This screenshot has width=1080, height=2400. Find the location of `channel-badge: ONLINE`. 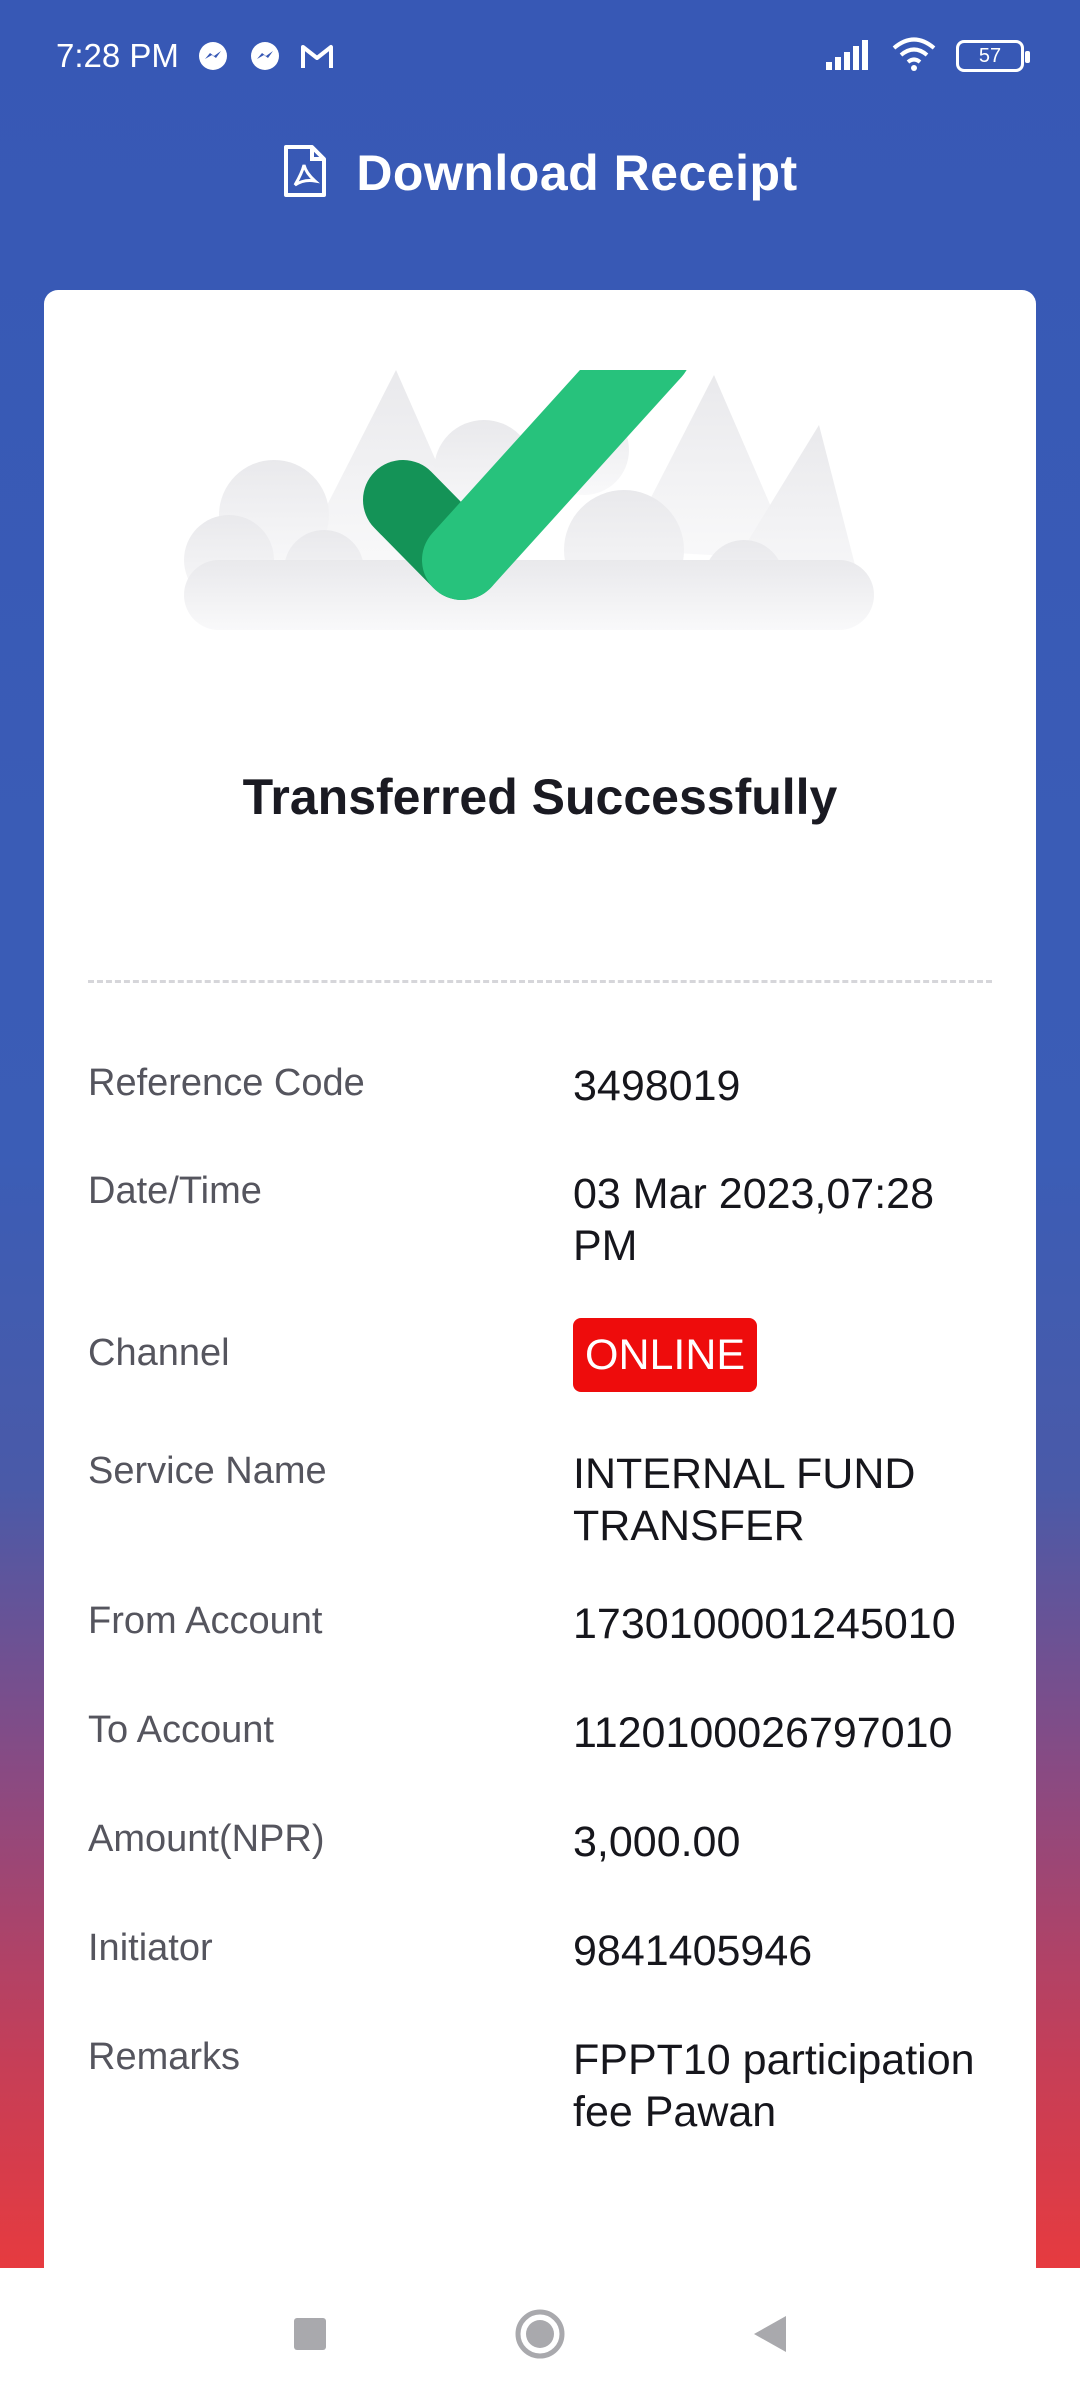

channel-badge: ONLINE is located at coordinates (665, 1355).